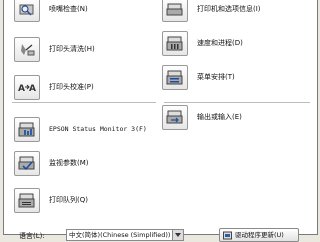 The width and height of the screenshot is (320, 242). Describe the element at coordinates (27, 129) in the screenshot. I see `status-monitor-icon` at that location.